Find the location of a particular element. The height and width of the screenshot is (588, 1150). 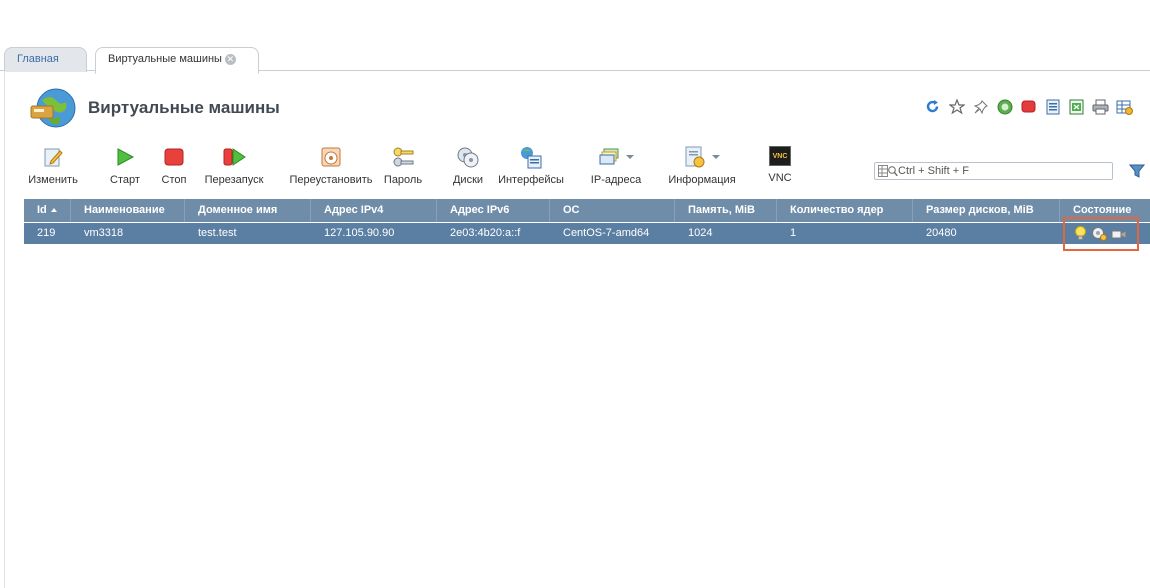

tab-bar: Главная Виртуальные машины ✕ is located at coordinates (575, 59).